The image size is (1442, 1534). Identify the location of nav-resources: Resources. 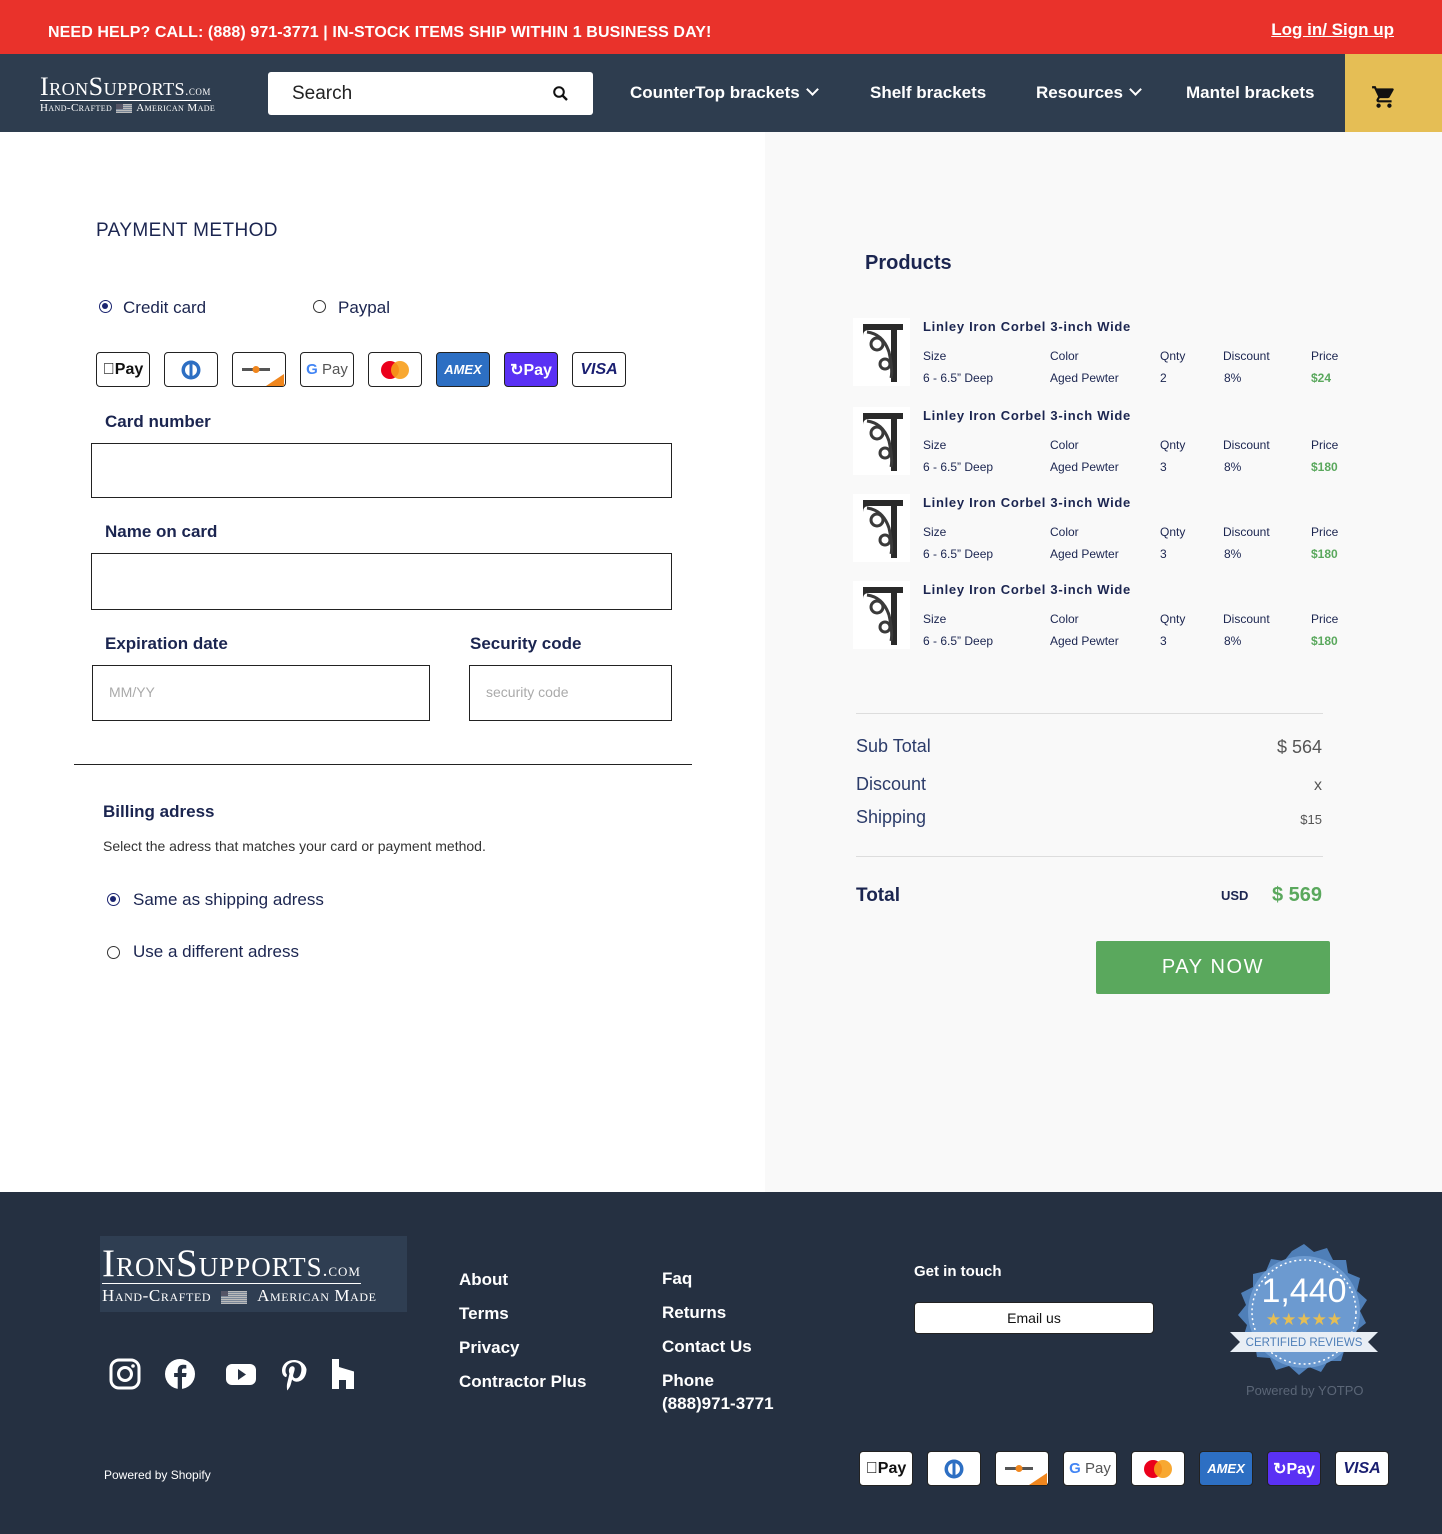
(1089, 93).